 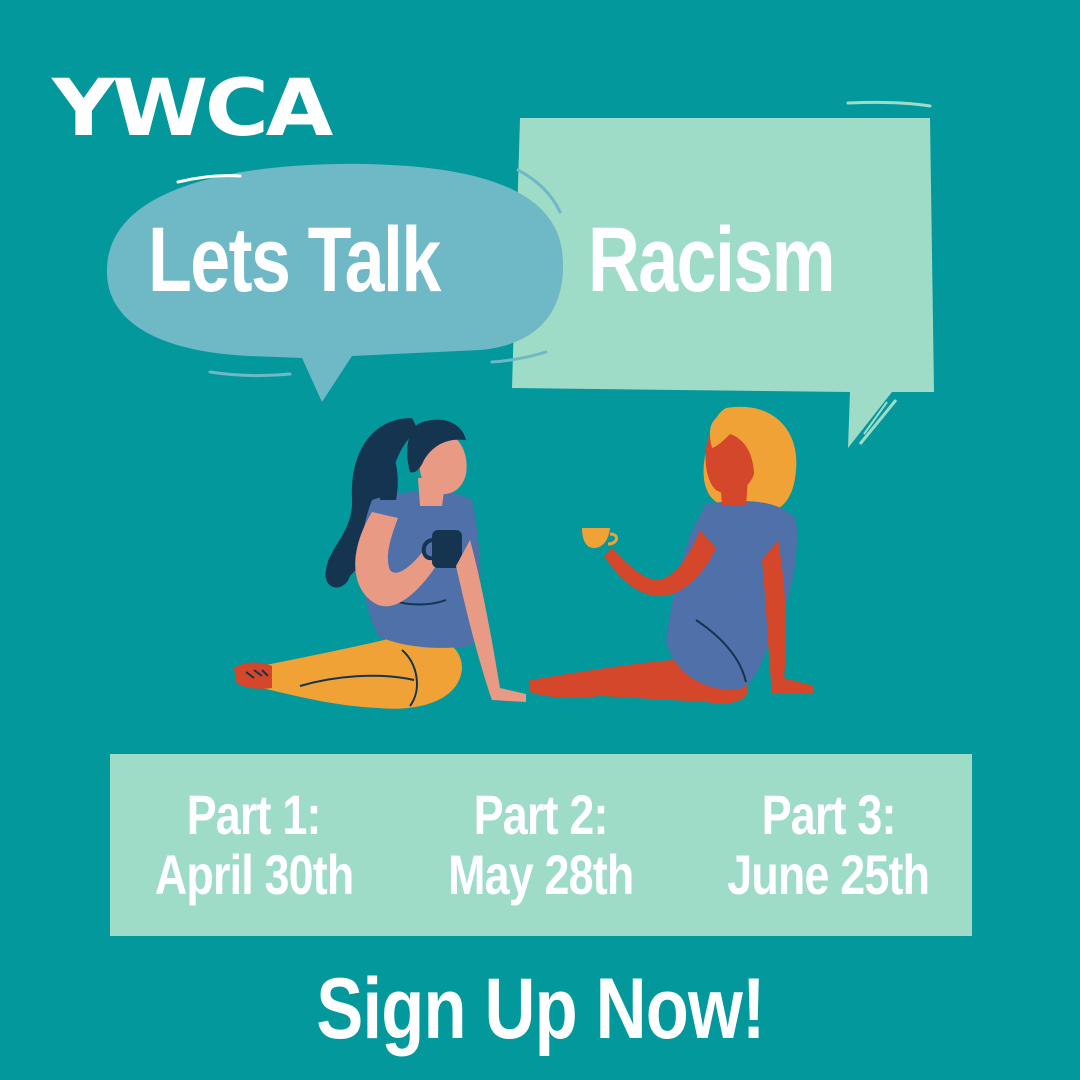 I want to click on right-woman-figure, so click(x=672, y=555).